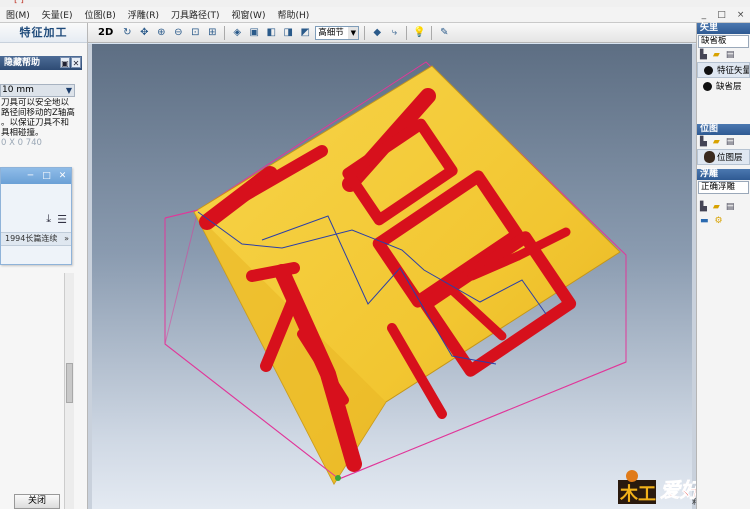  I want to click on relief-panel-header: 浮雕, so click(723, 174).